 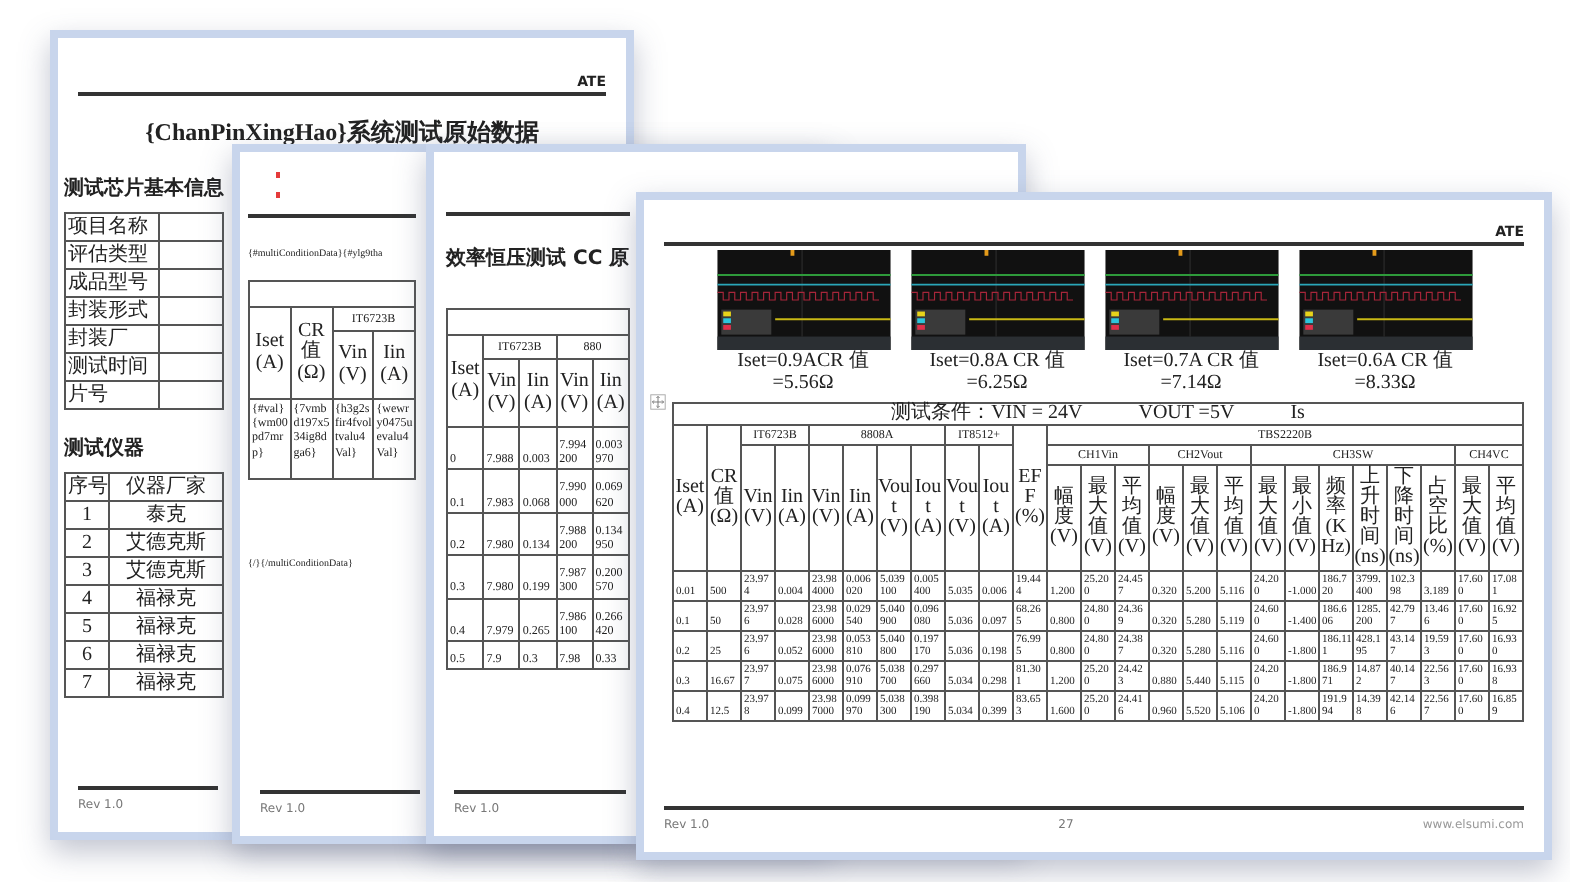 I want to click on table-cell: 6, so click(x=87, y=655).